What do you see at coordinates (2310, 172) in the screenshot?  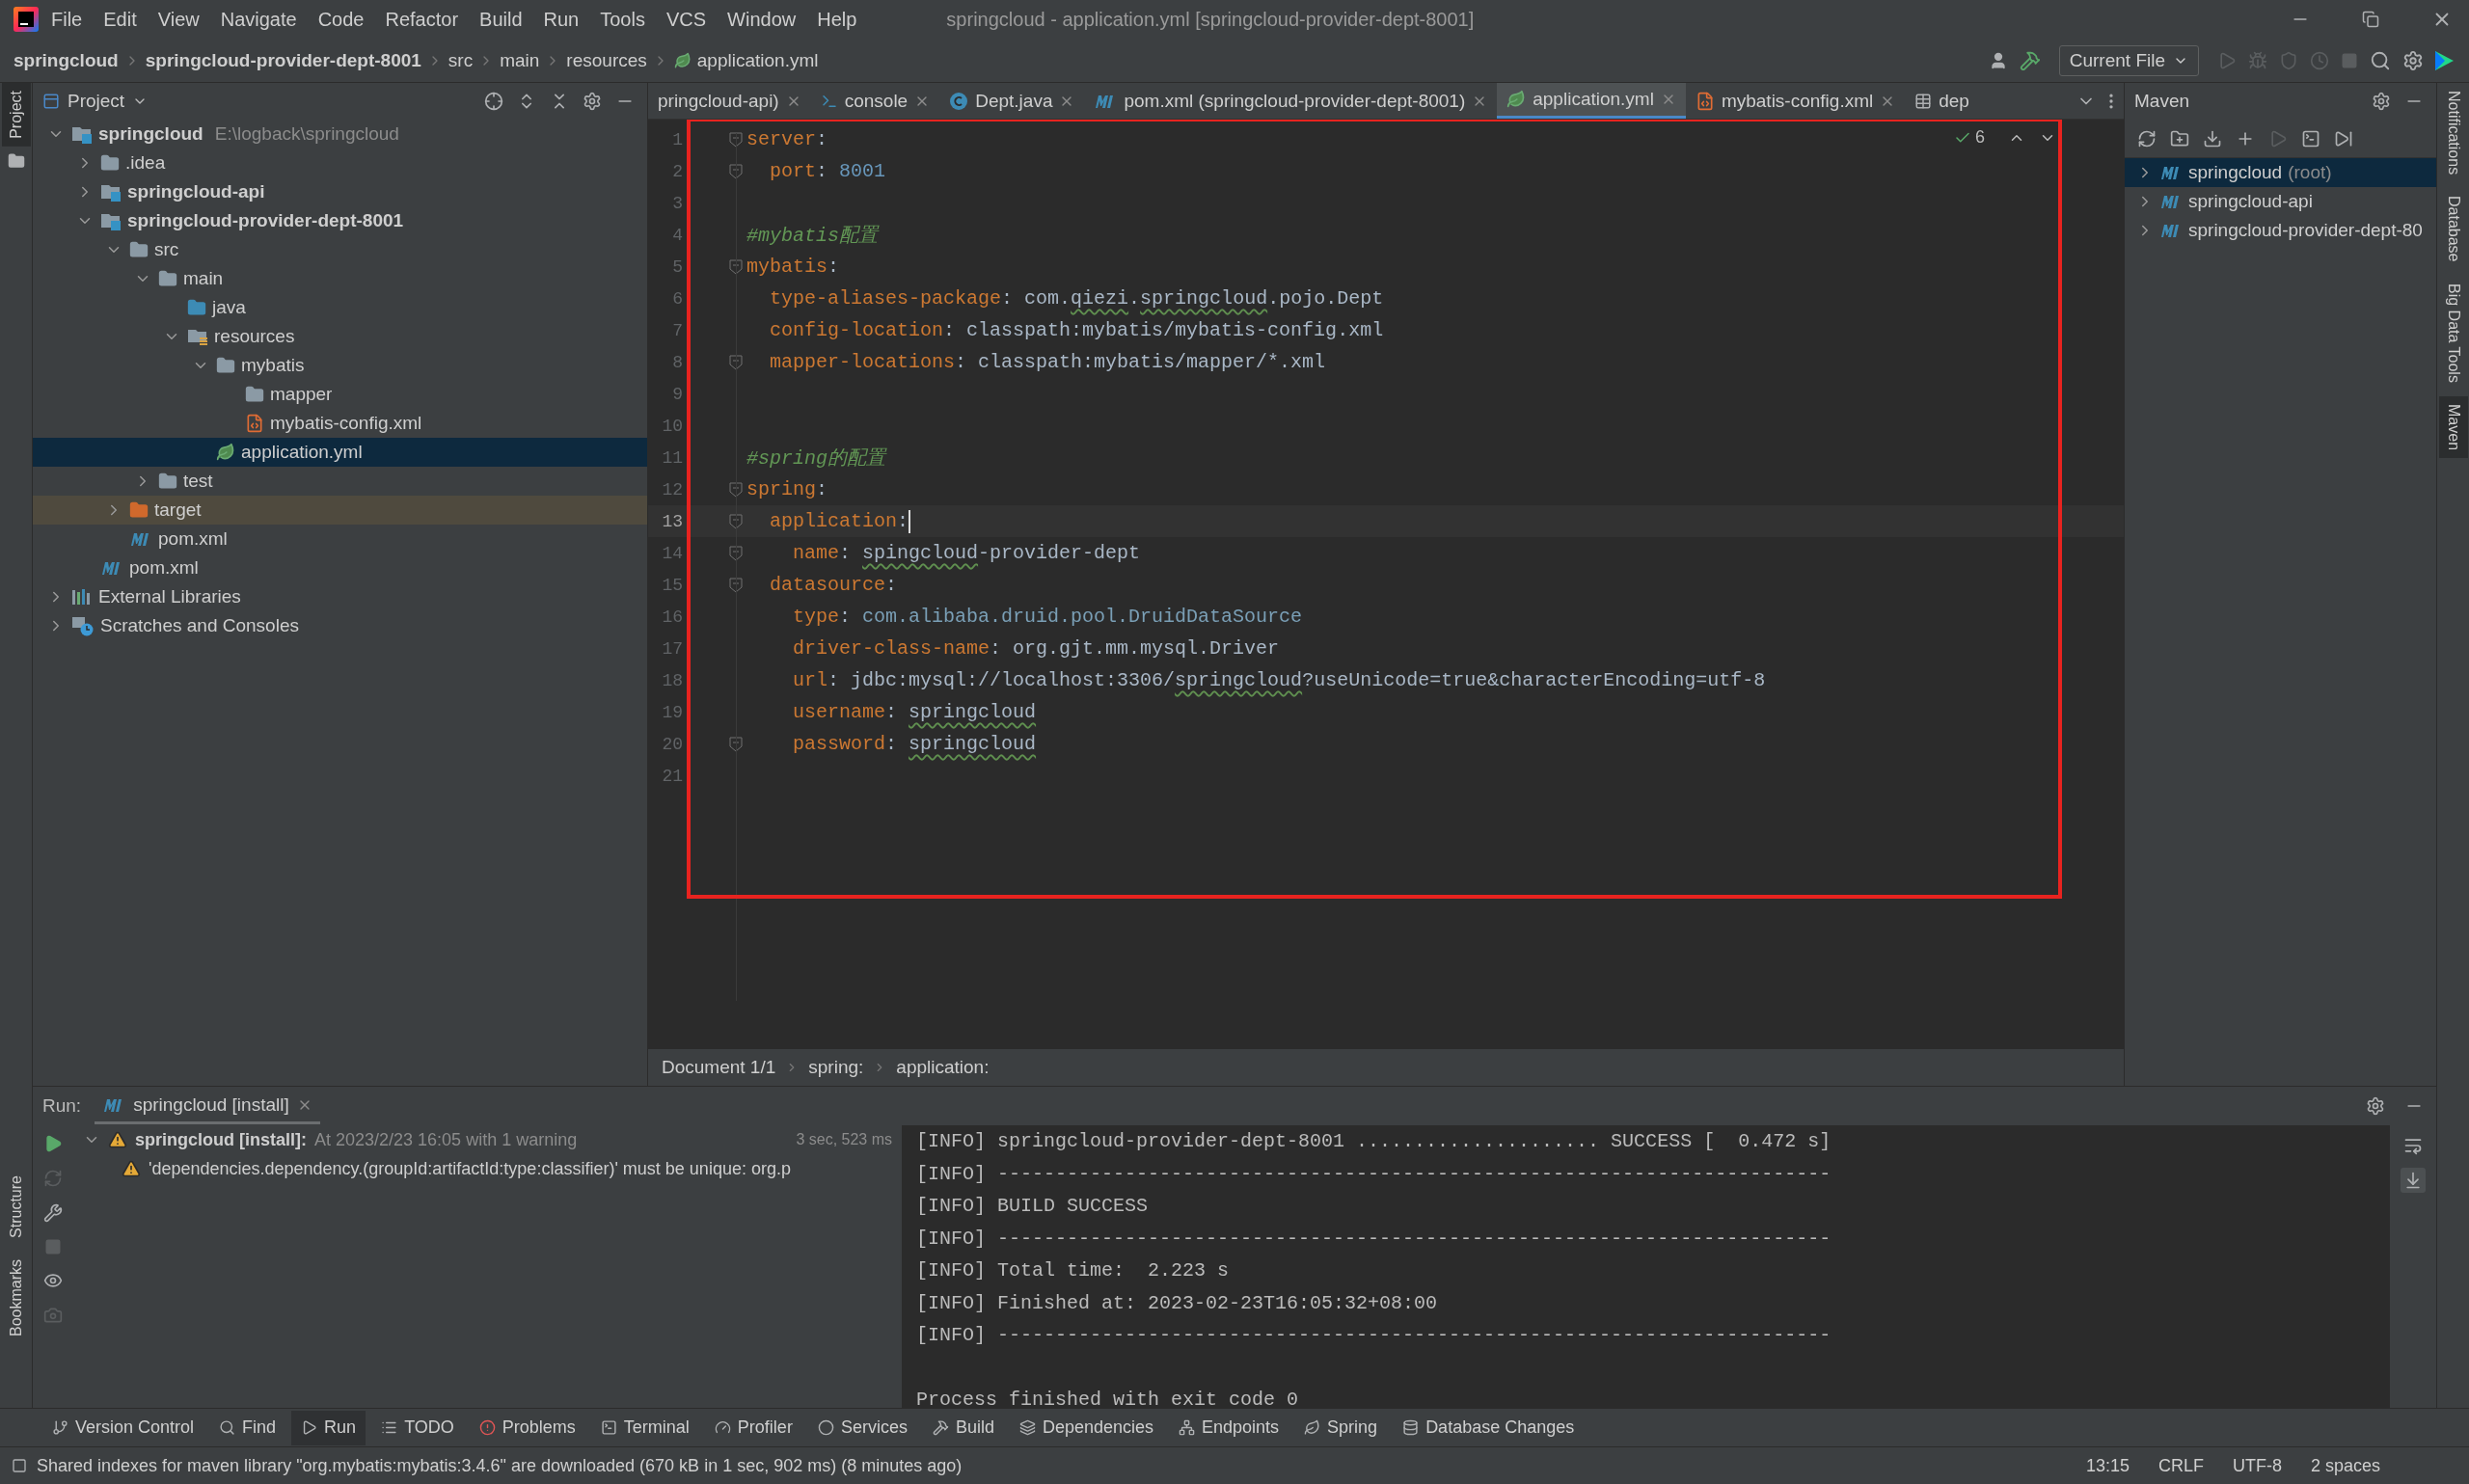 I see `tree-path: (root)` at bounding box center [2310, 172].